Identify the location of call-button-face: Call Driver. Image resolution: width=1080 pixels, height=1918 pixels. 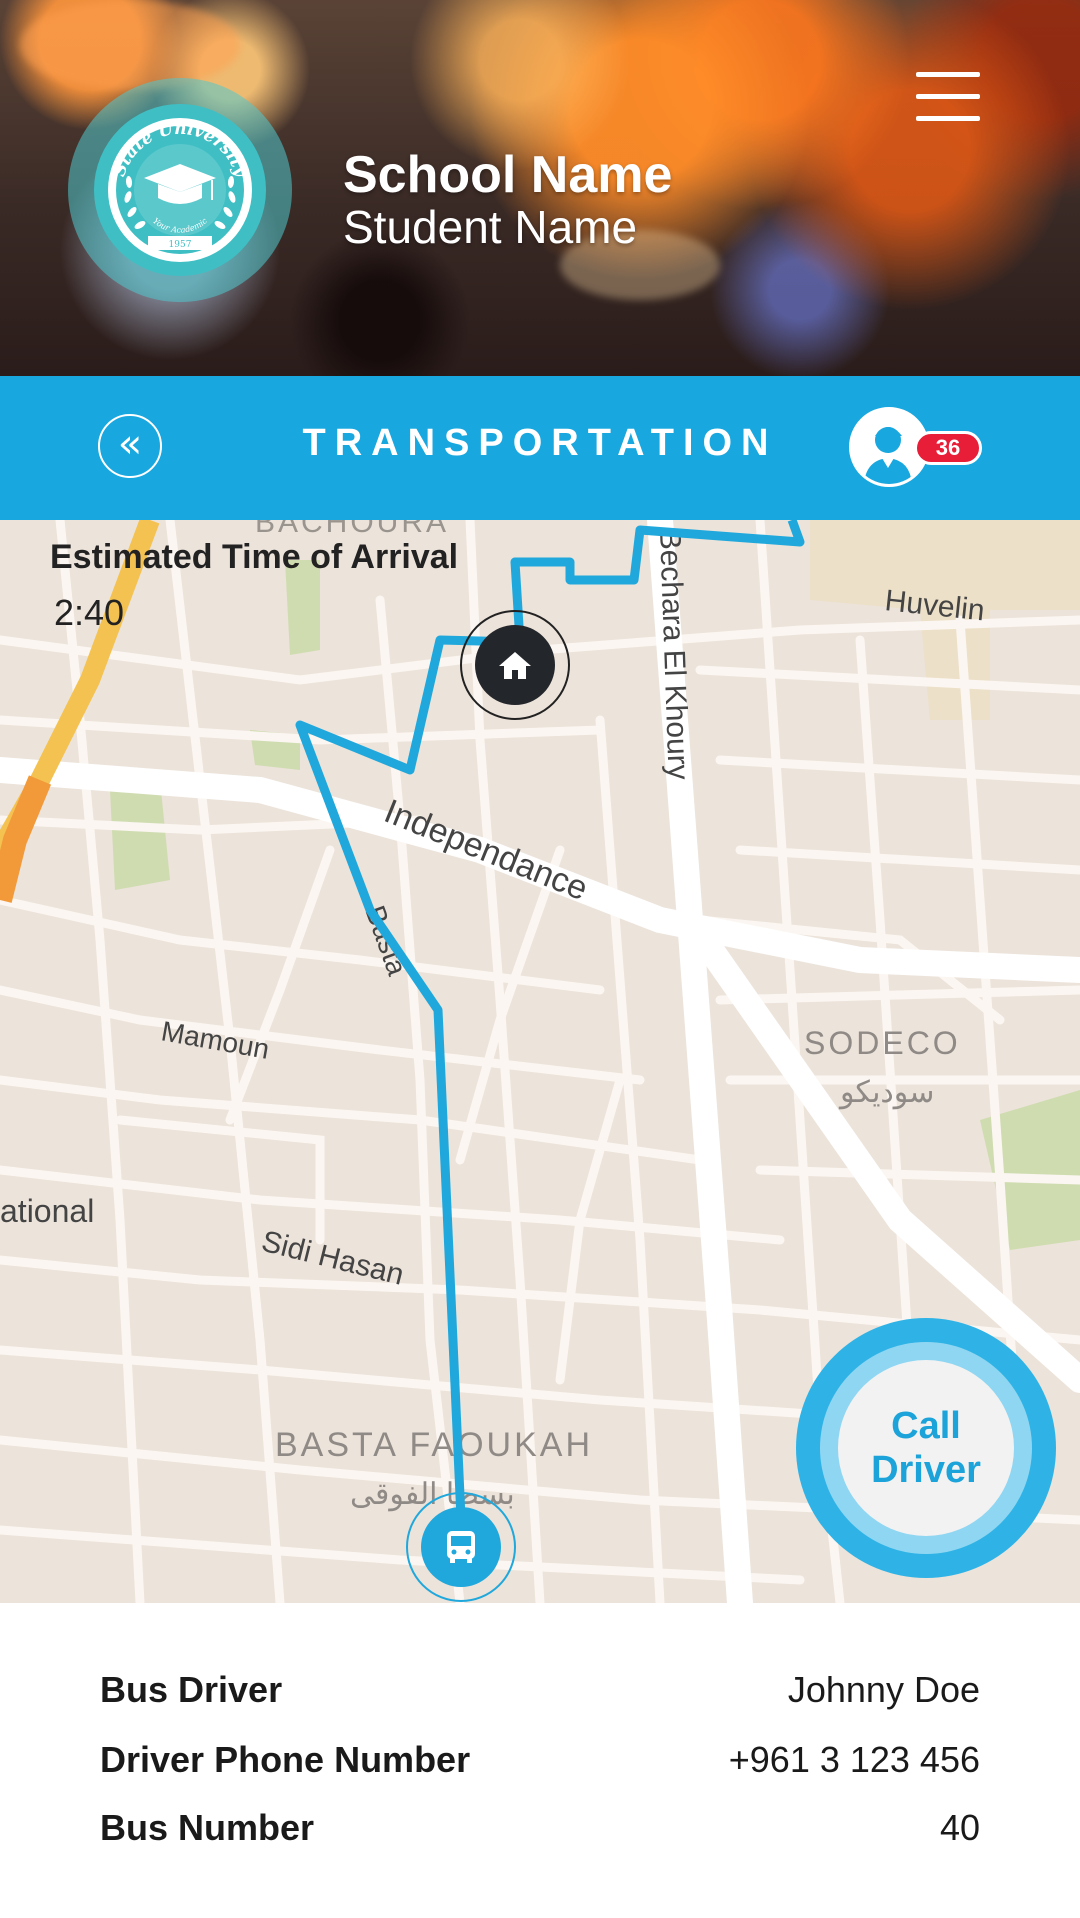
(926, 1448).